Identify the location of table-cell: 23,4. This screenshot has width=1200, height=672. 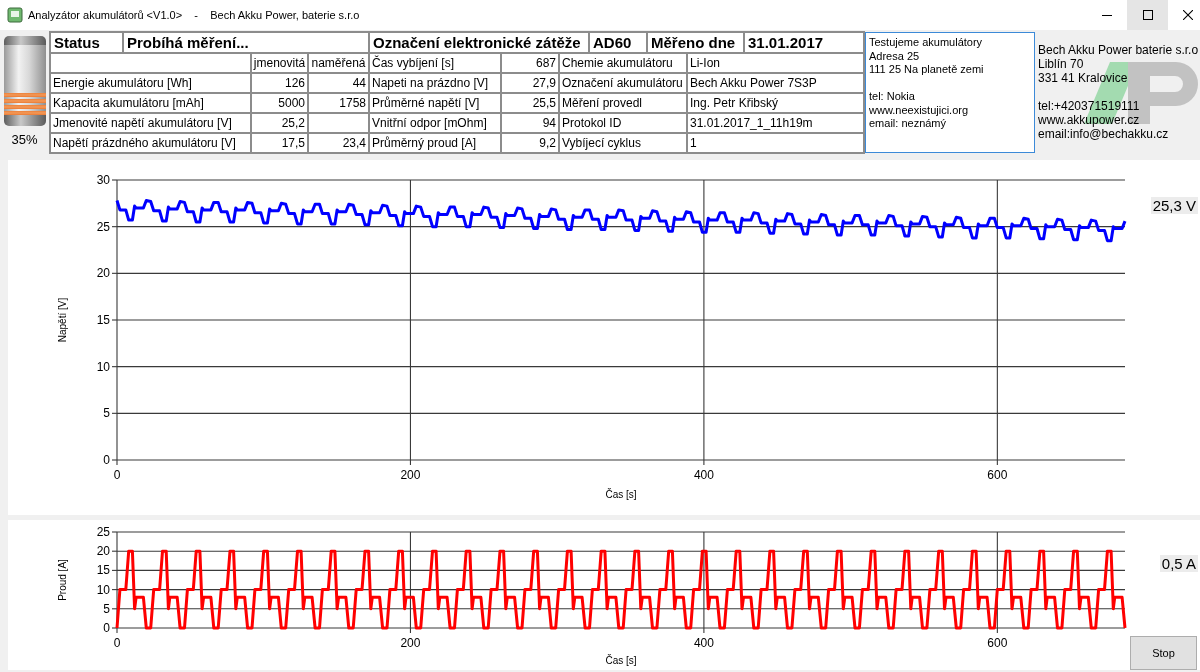
(338, 143).